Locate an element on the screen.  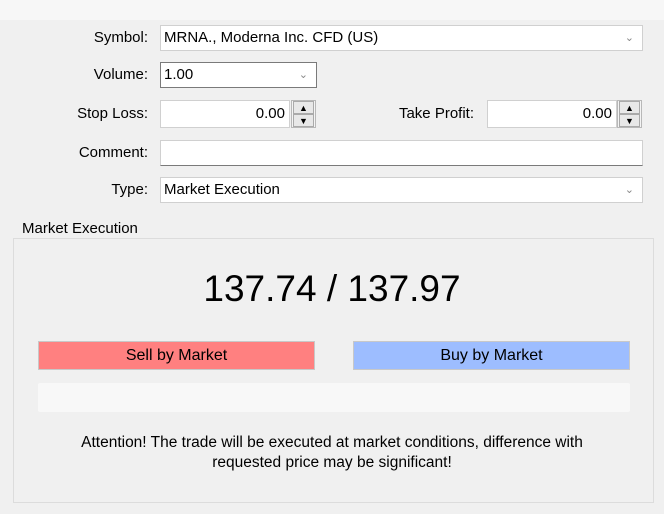
top-strip is located at coordinates (332, 10).